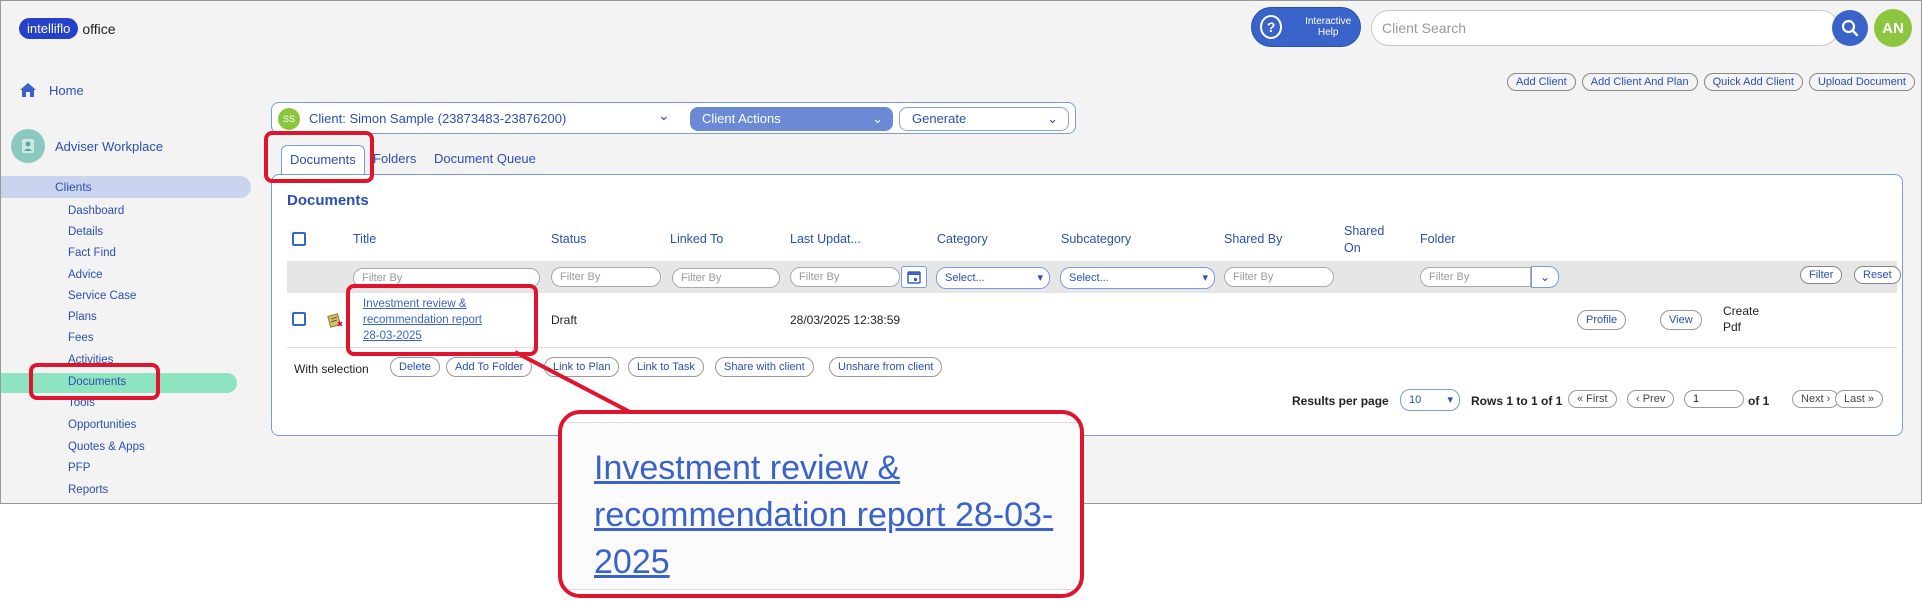 The image size is (1922, 601). What do you see at coordinates (442, 320) in the screenshot?
I see `highlight-document-title` at bounding box center [442, 320].